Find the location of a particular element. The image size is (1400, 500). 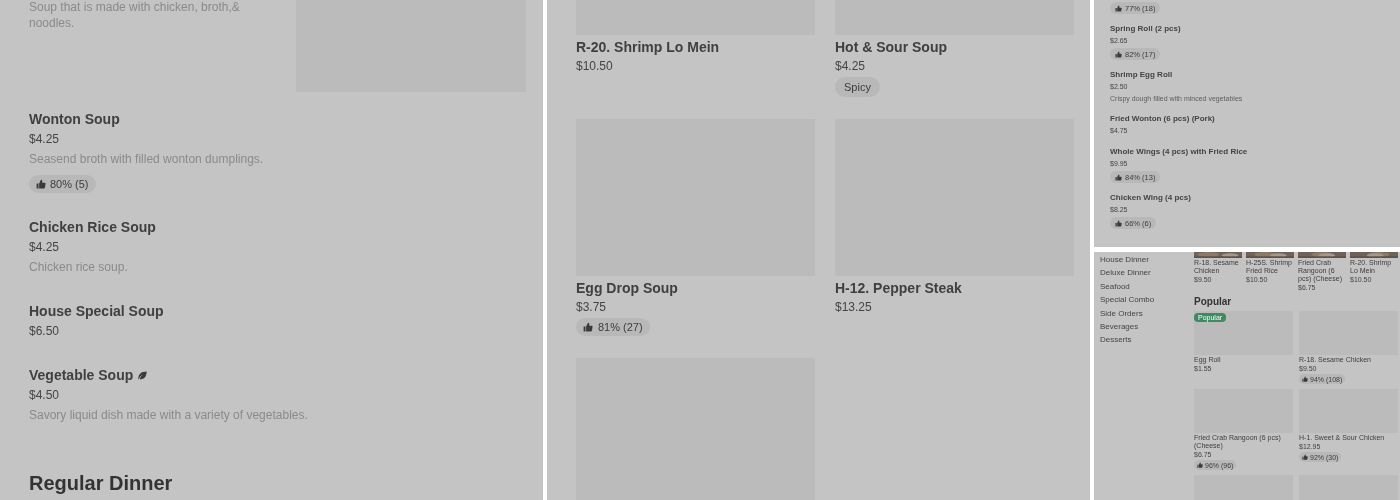

rating-text: 80% (5) is located at coordinates (69, 184).